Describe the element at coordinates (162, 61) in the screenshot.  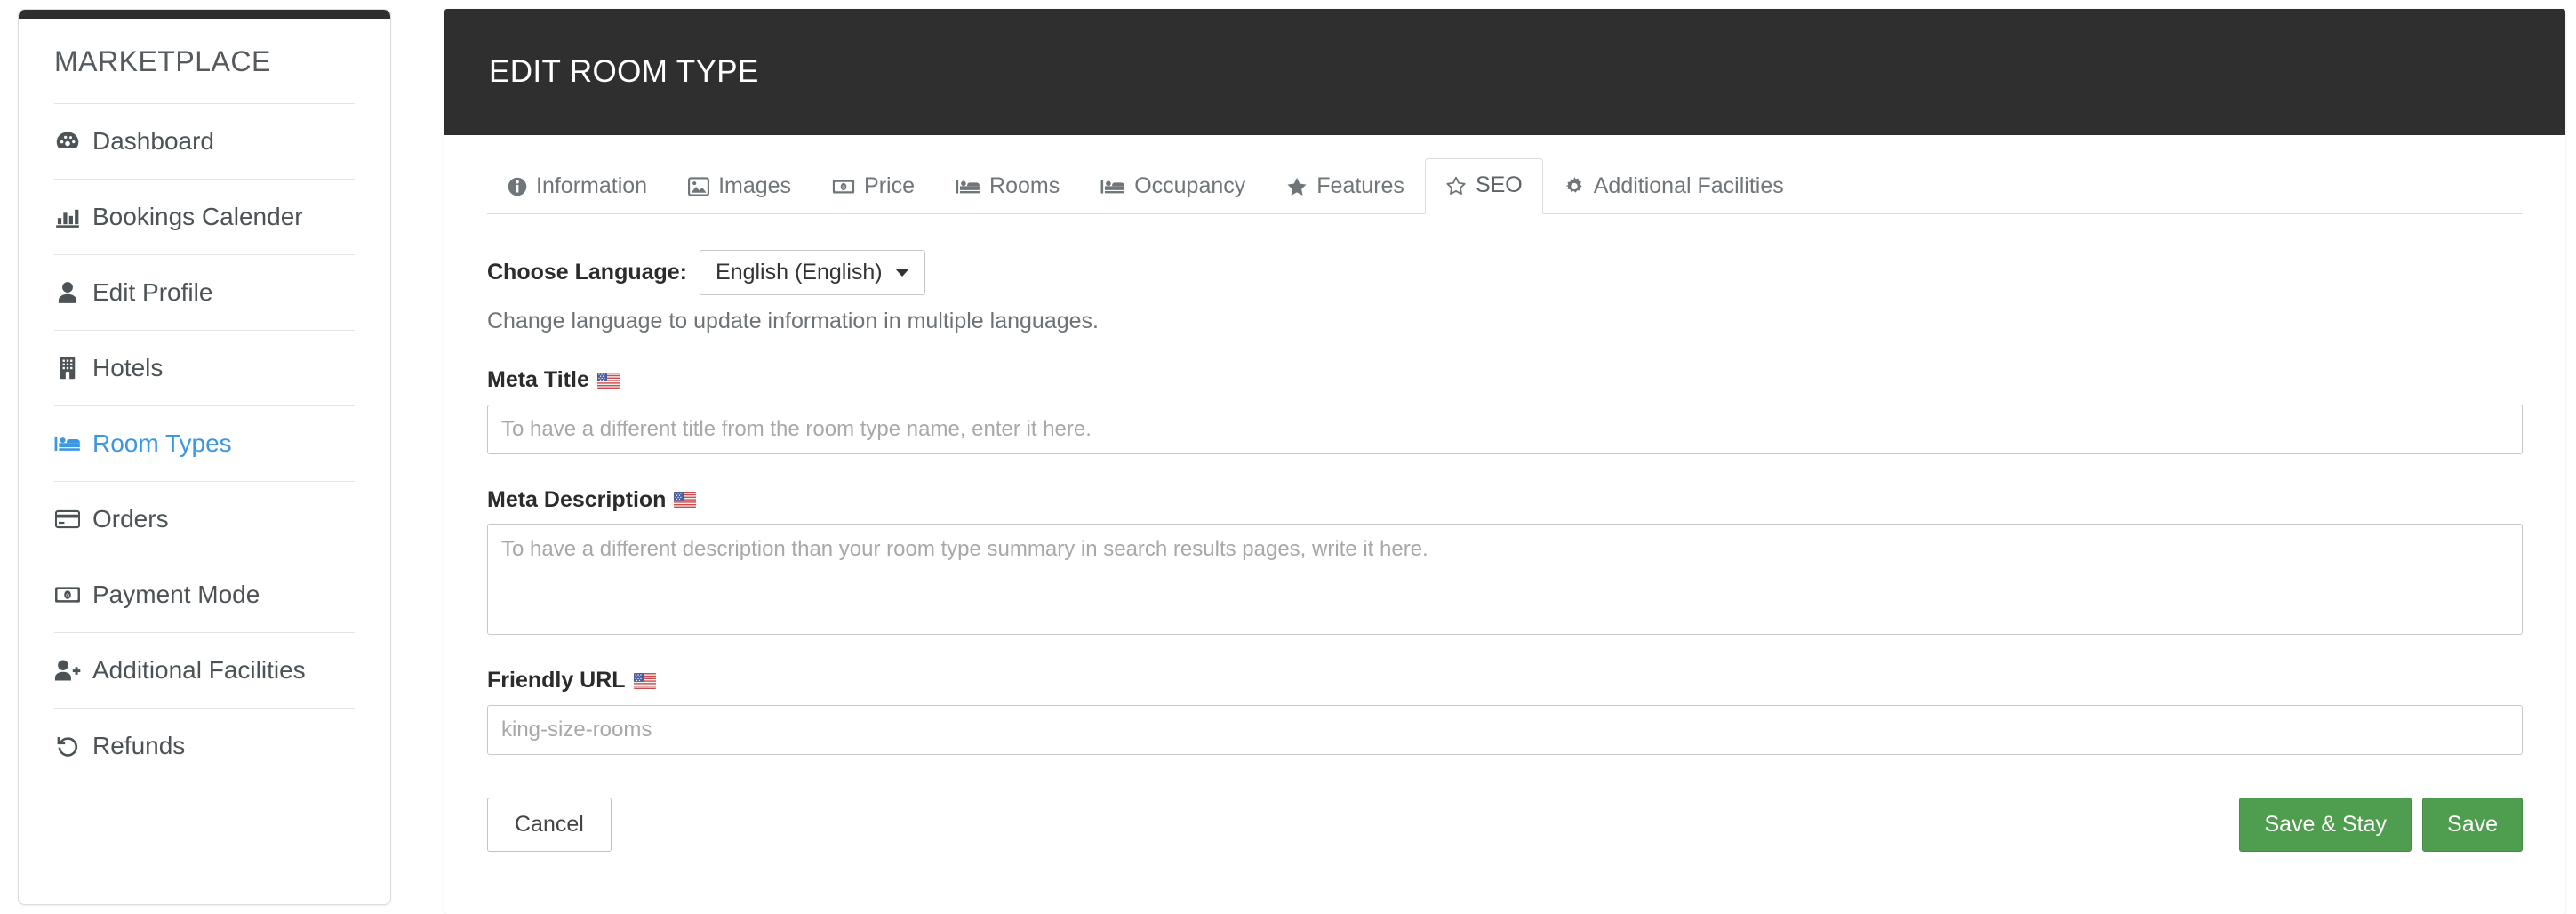
I see `sidebar-brand: MARKETPLACE` at that location.